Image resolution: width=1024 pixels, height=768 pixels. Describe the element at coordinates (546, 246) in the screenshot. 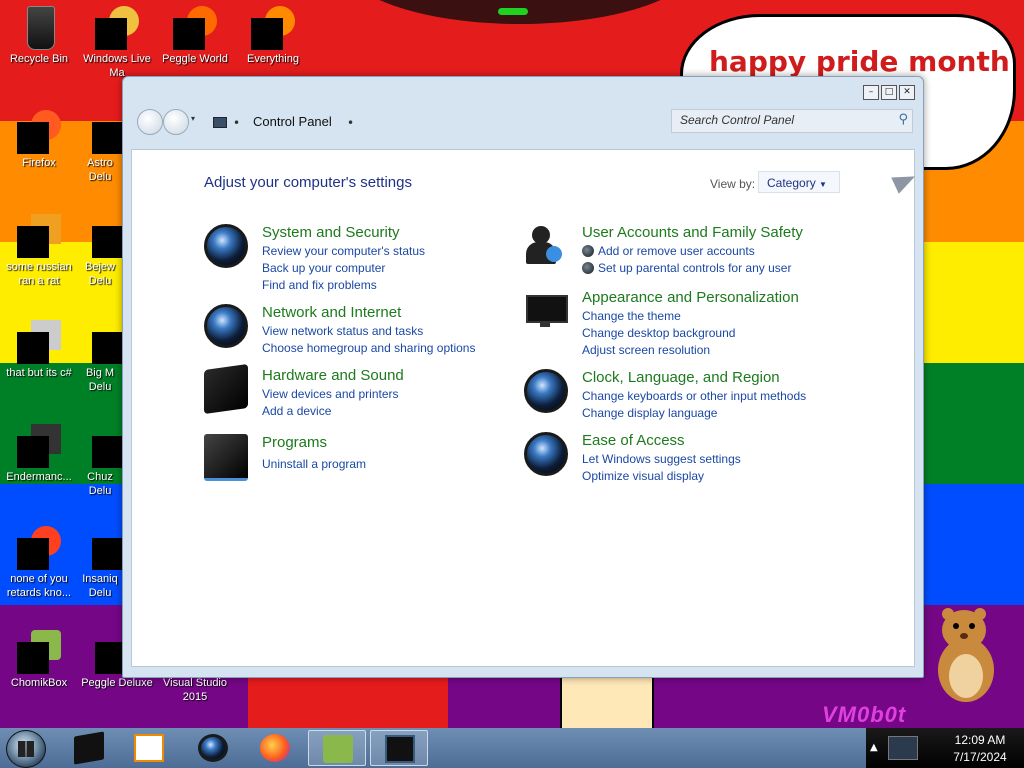

I see `user-accounts-icon` at that location.